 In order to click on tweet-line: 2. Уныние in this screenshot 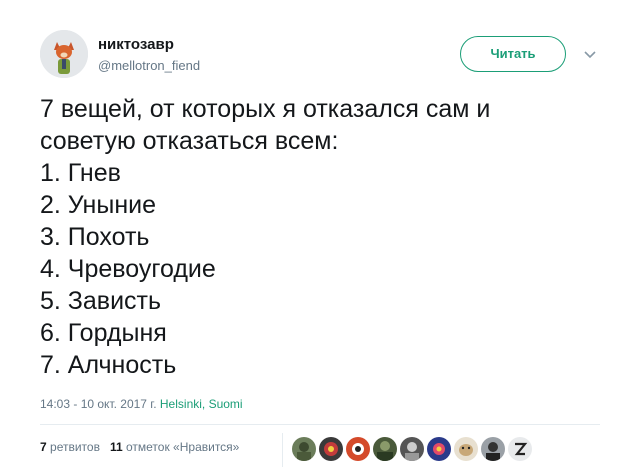, I will do `click(98, 205)`.